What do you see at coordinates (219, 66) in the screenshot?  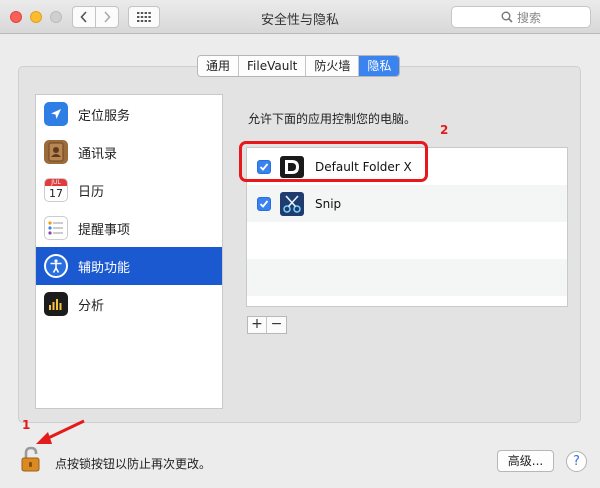 I see `tab-general: 通用` at bounding box center [219, 66].